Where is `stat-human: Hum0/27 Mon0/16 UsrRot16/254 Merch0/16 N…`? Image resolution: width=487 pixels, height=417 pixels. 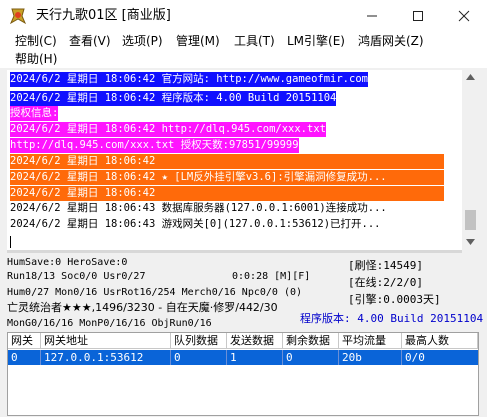
stat-human: Hum0/27 Mon0/16 UsrRot16/254 Merch0/16 N… is located at coordinates (155, 292).